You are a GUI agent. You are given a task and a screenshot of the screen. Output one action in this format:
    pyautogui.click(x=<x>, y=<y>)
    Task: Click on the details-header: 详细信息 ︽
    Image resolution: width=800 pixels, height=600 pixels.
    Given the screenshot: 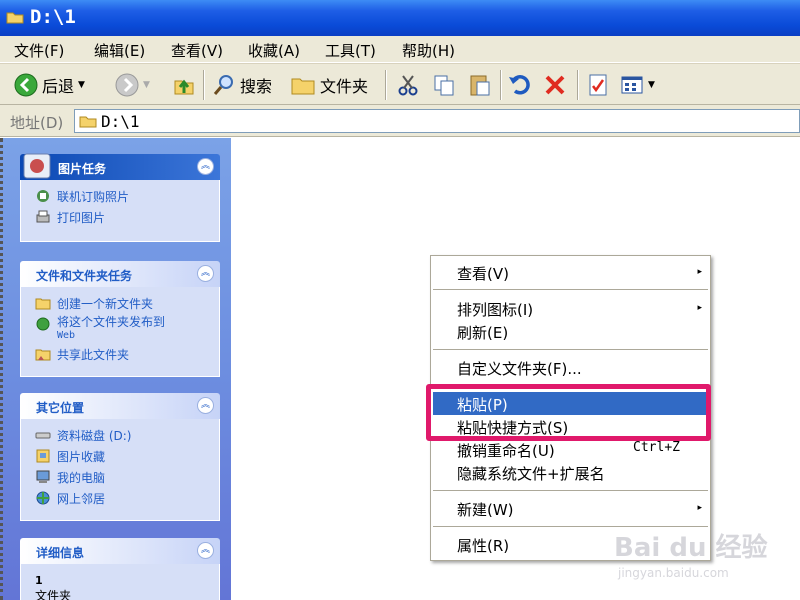 What is the action you would take?
    pyautogui.click(x=120, y=551)
    